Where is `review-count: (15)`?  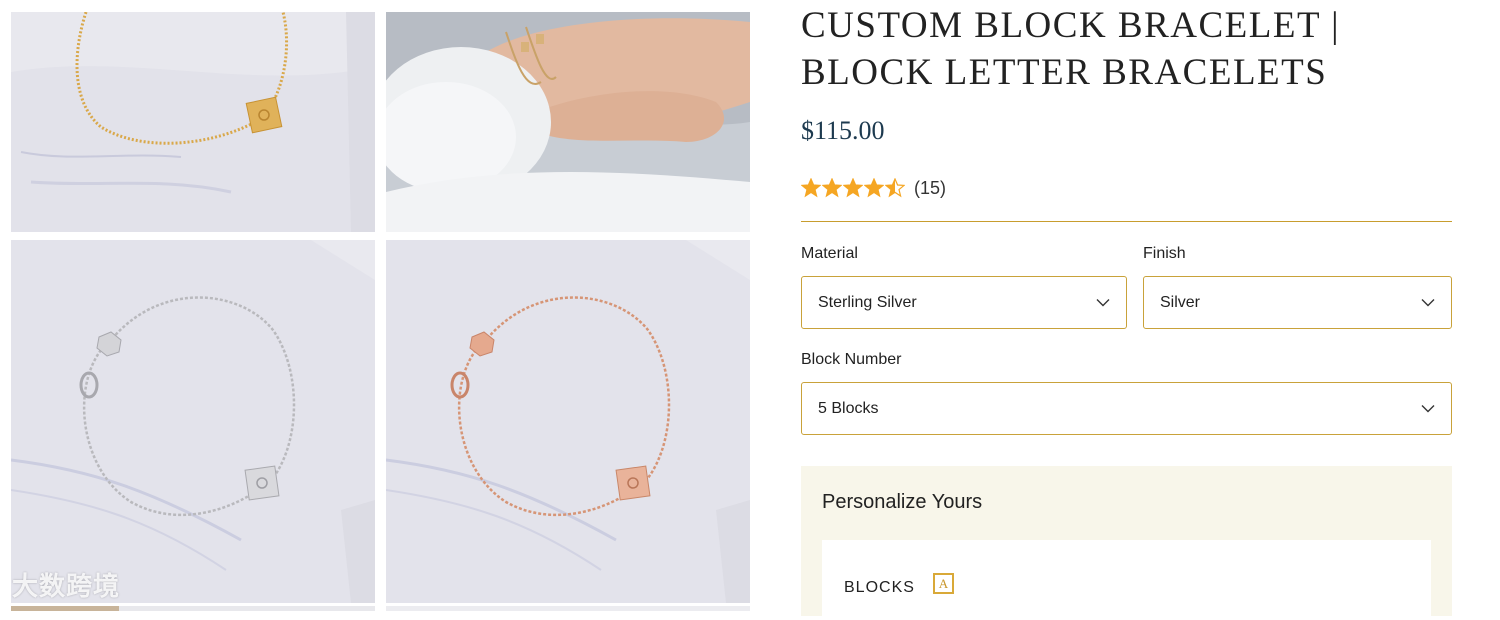
review-count: (15) is located at coordinates (930, 188).